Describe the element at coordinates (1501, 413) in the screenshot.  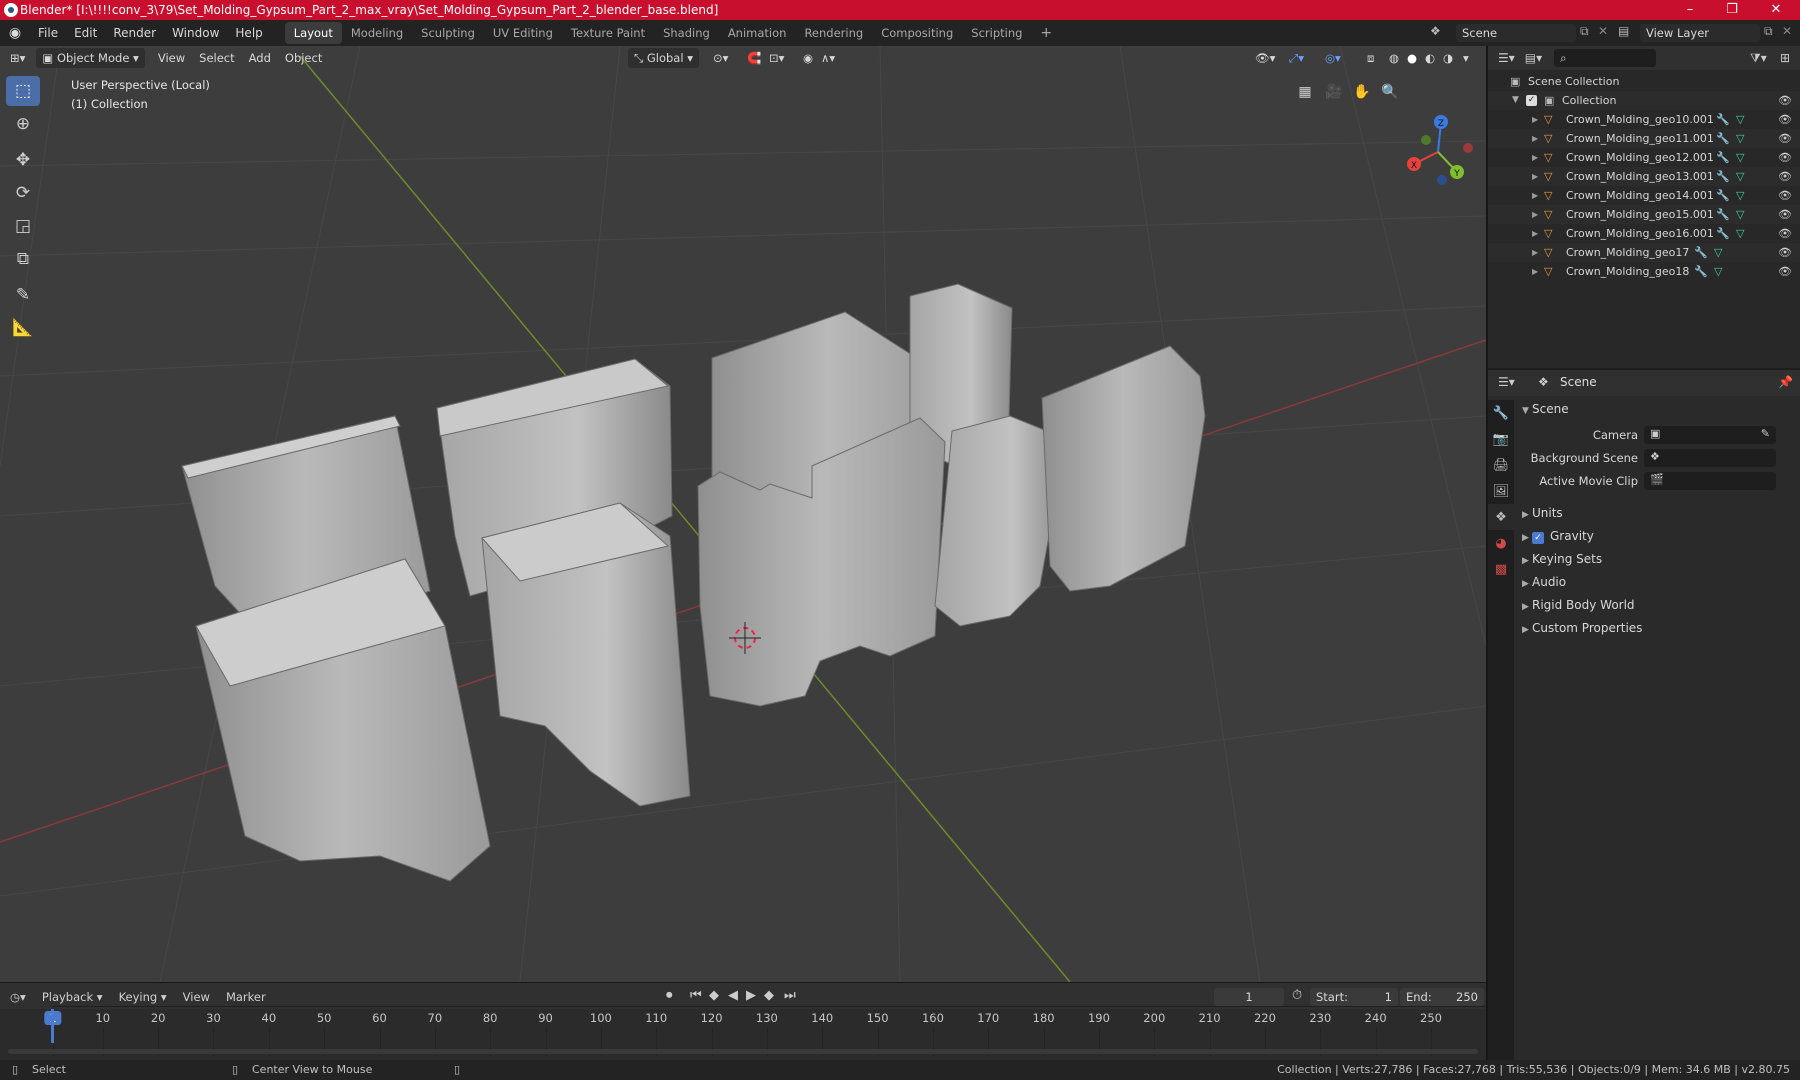
I see `tool-settings-tab-icon: 🔧` at that location.